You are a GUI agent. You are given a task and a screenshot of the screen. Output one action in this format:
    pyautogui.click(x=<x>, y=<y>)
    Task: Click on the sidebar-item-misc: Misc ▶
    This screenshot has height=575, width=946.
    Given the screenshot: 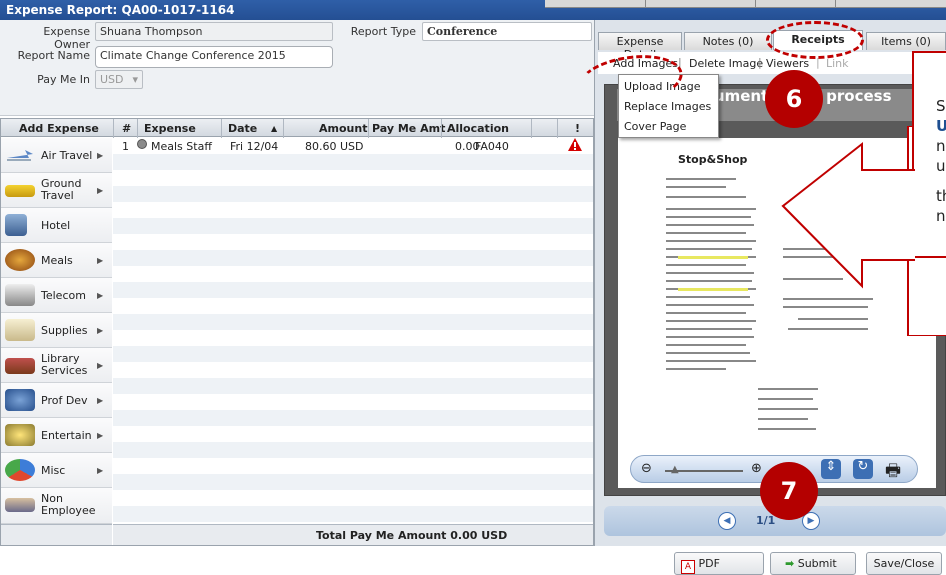 What is the action you would take?
    pyautogui.click(x=56, y=470)
    